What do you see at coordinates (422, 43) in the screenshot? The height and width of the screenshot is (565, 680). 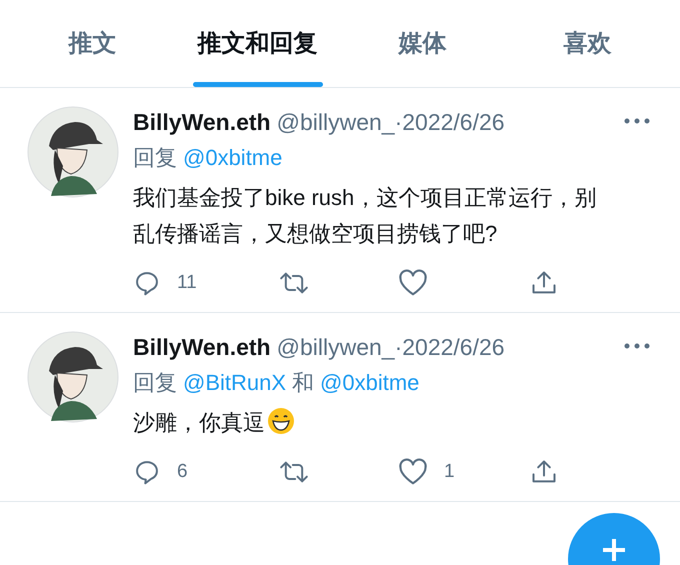 I see `tab: 媒体` at bounding box center [422, 43].